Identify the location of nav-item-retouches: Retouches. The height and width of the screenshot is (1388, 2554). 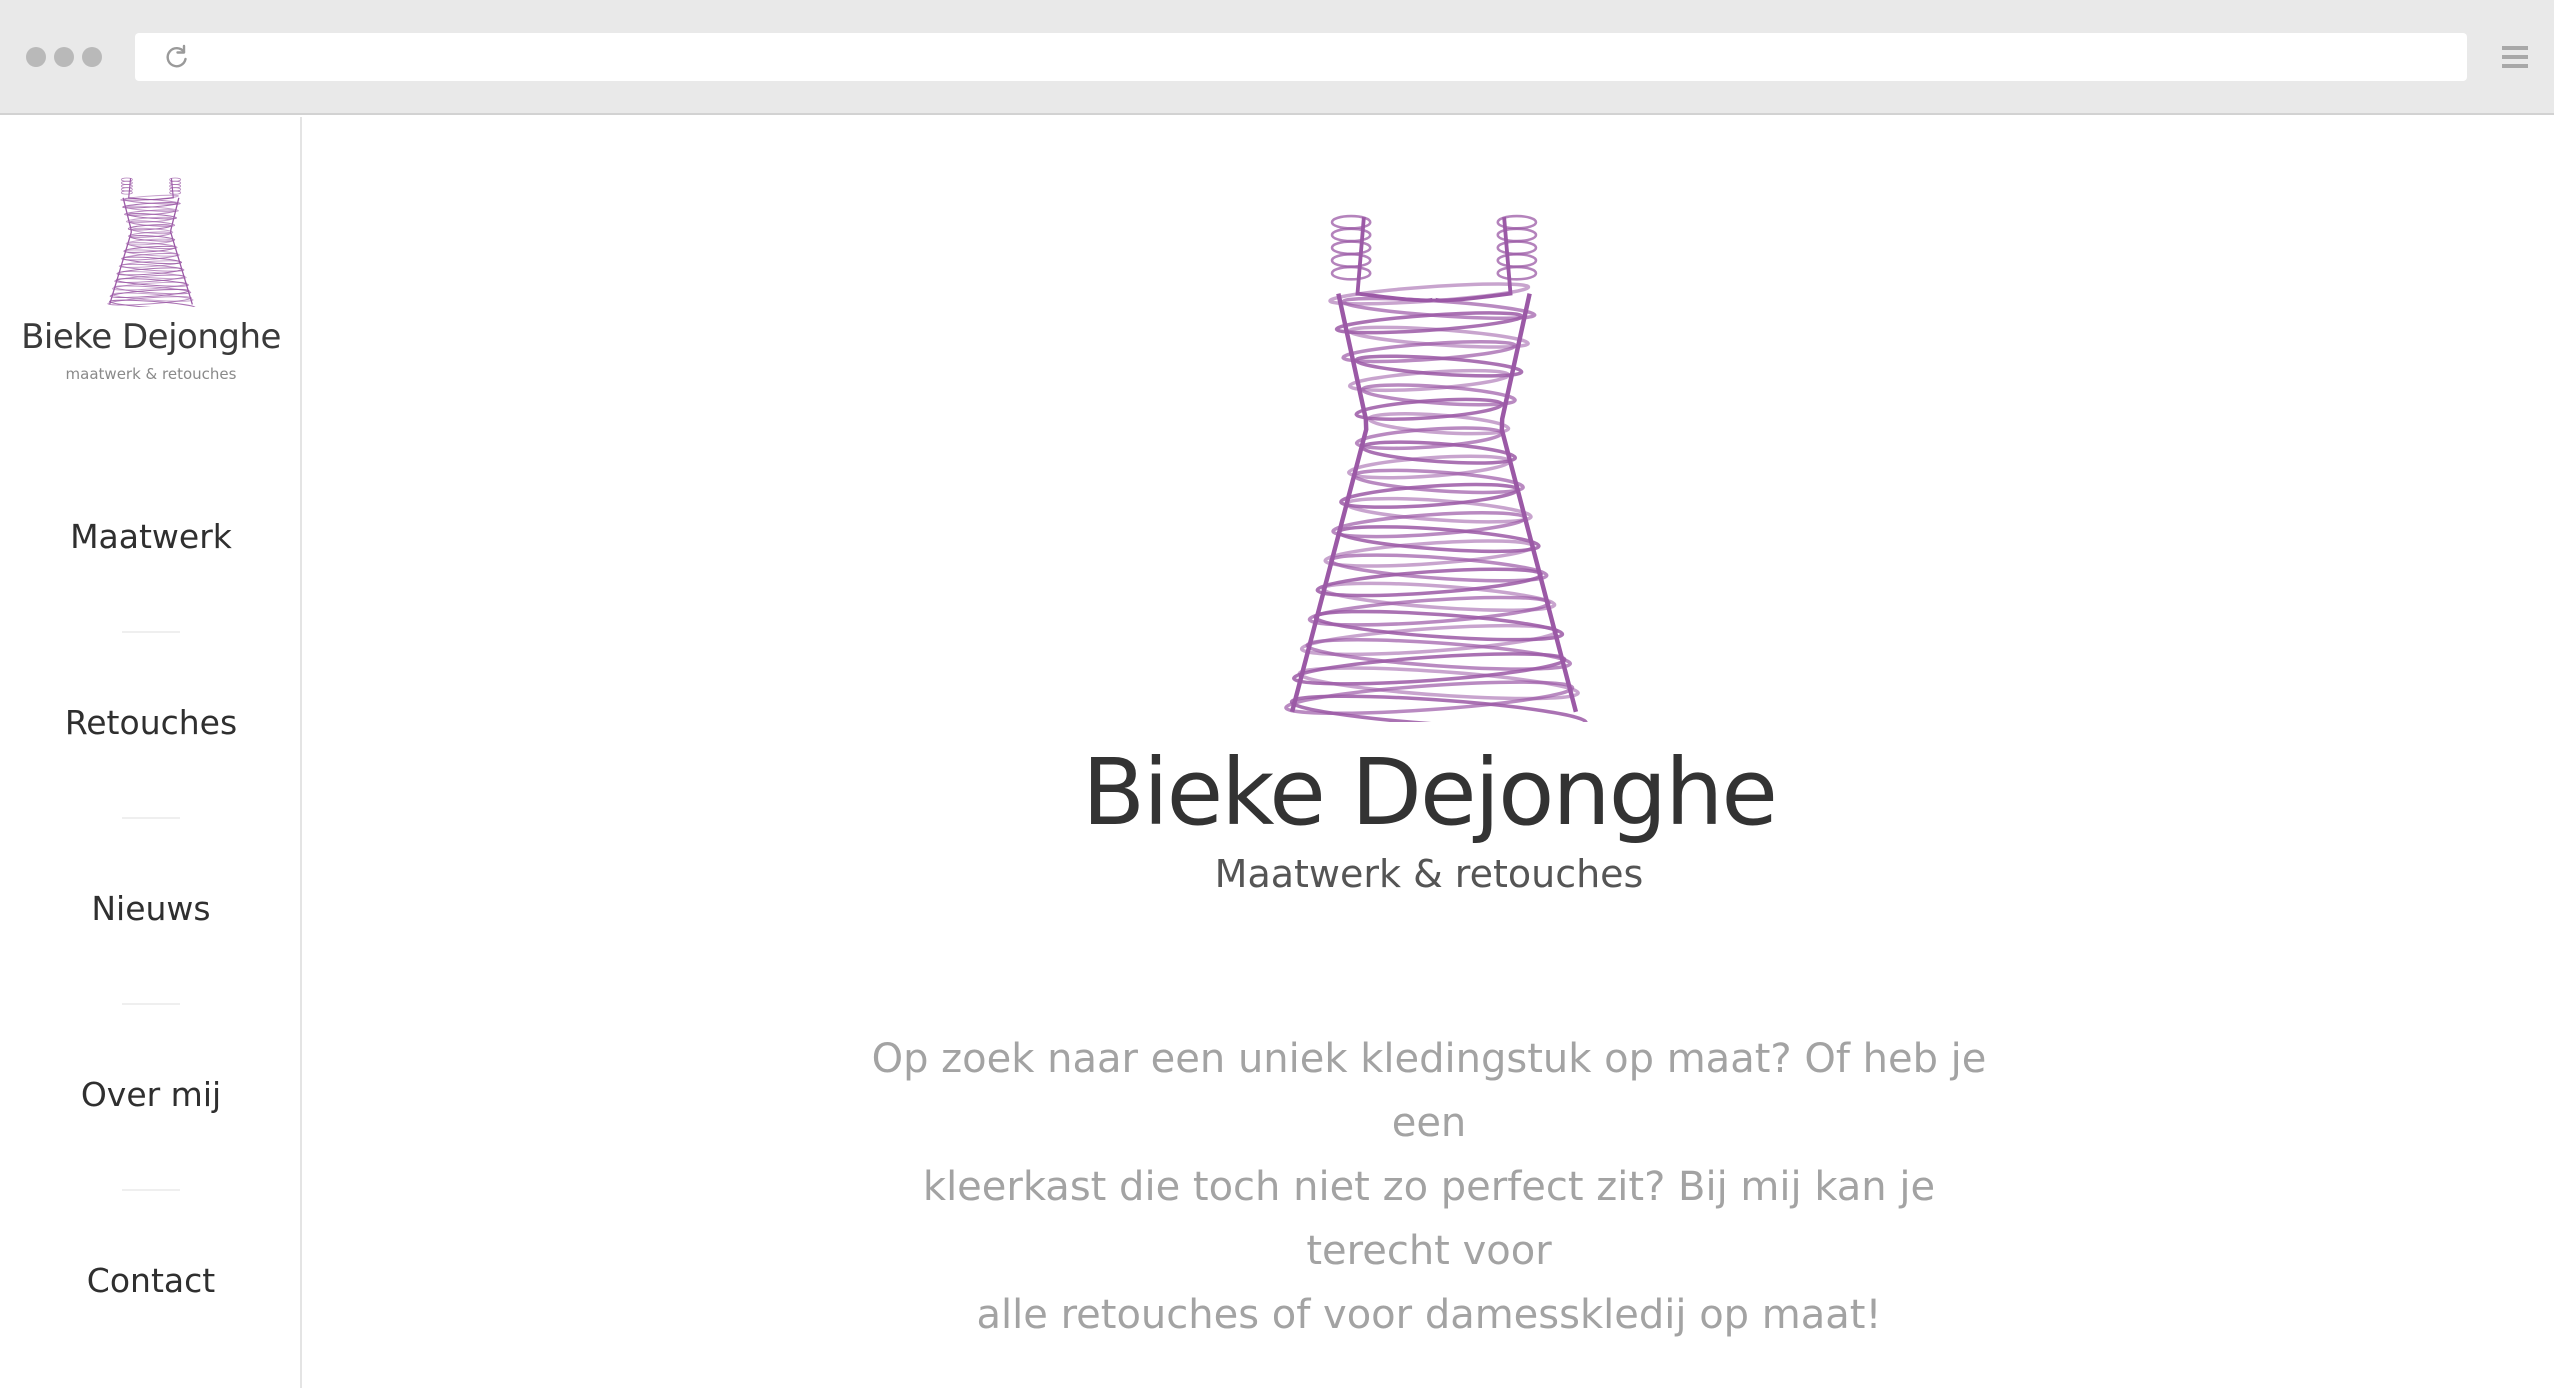
(151, 722).